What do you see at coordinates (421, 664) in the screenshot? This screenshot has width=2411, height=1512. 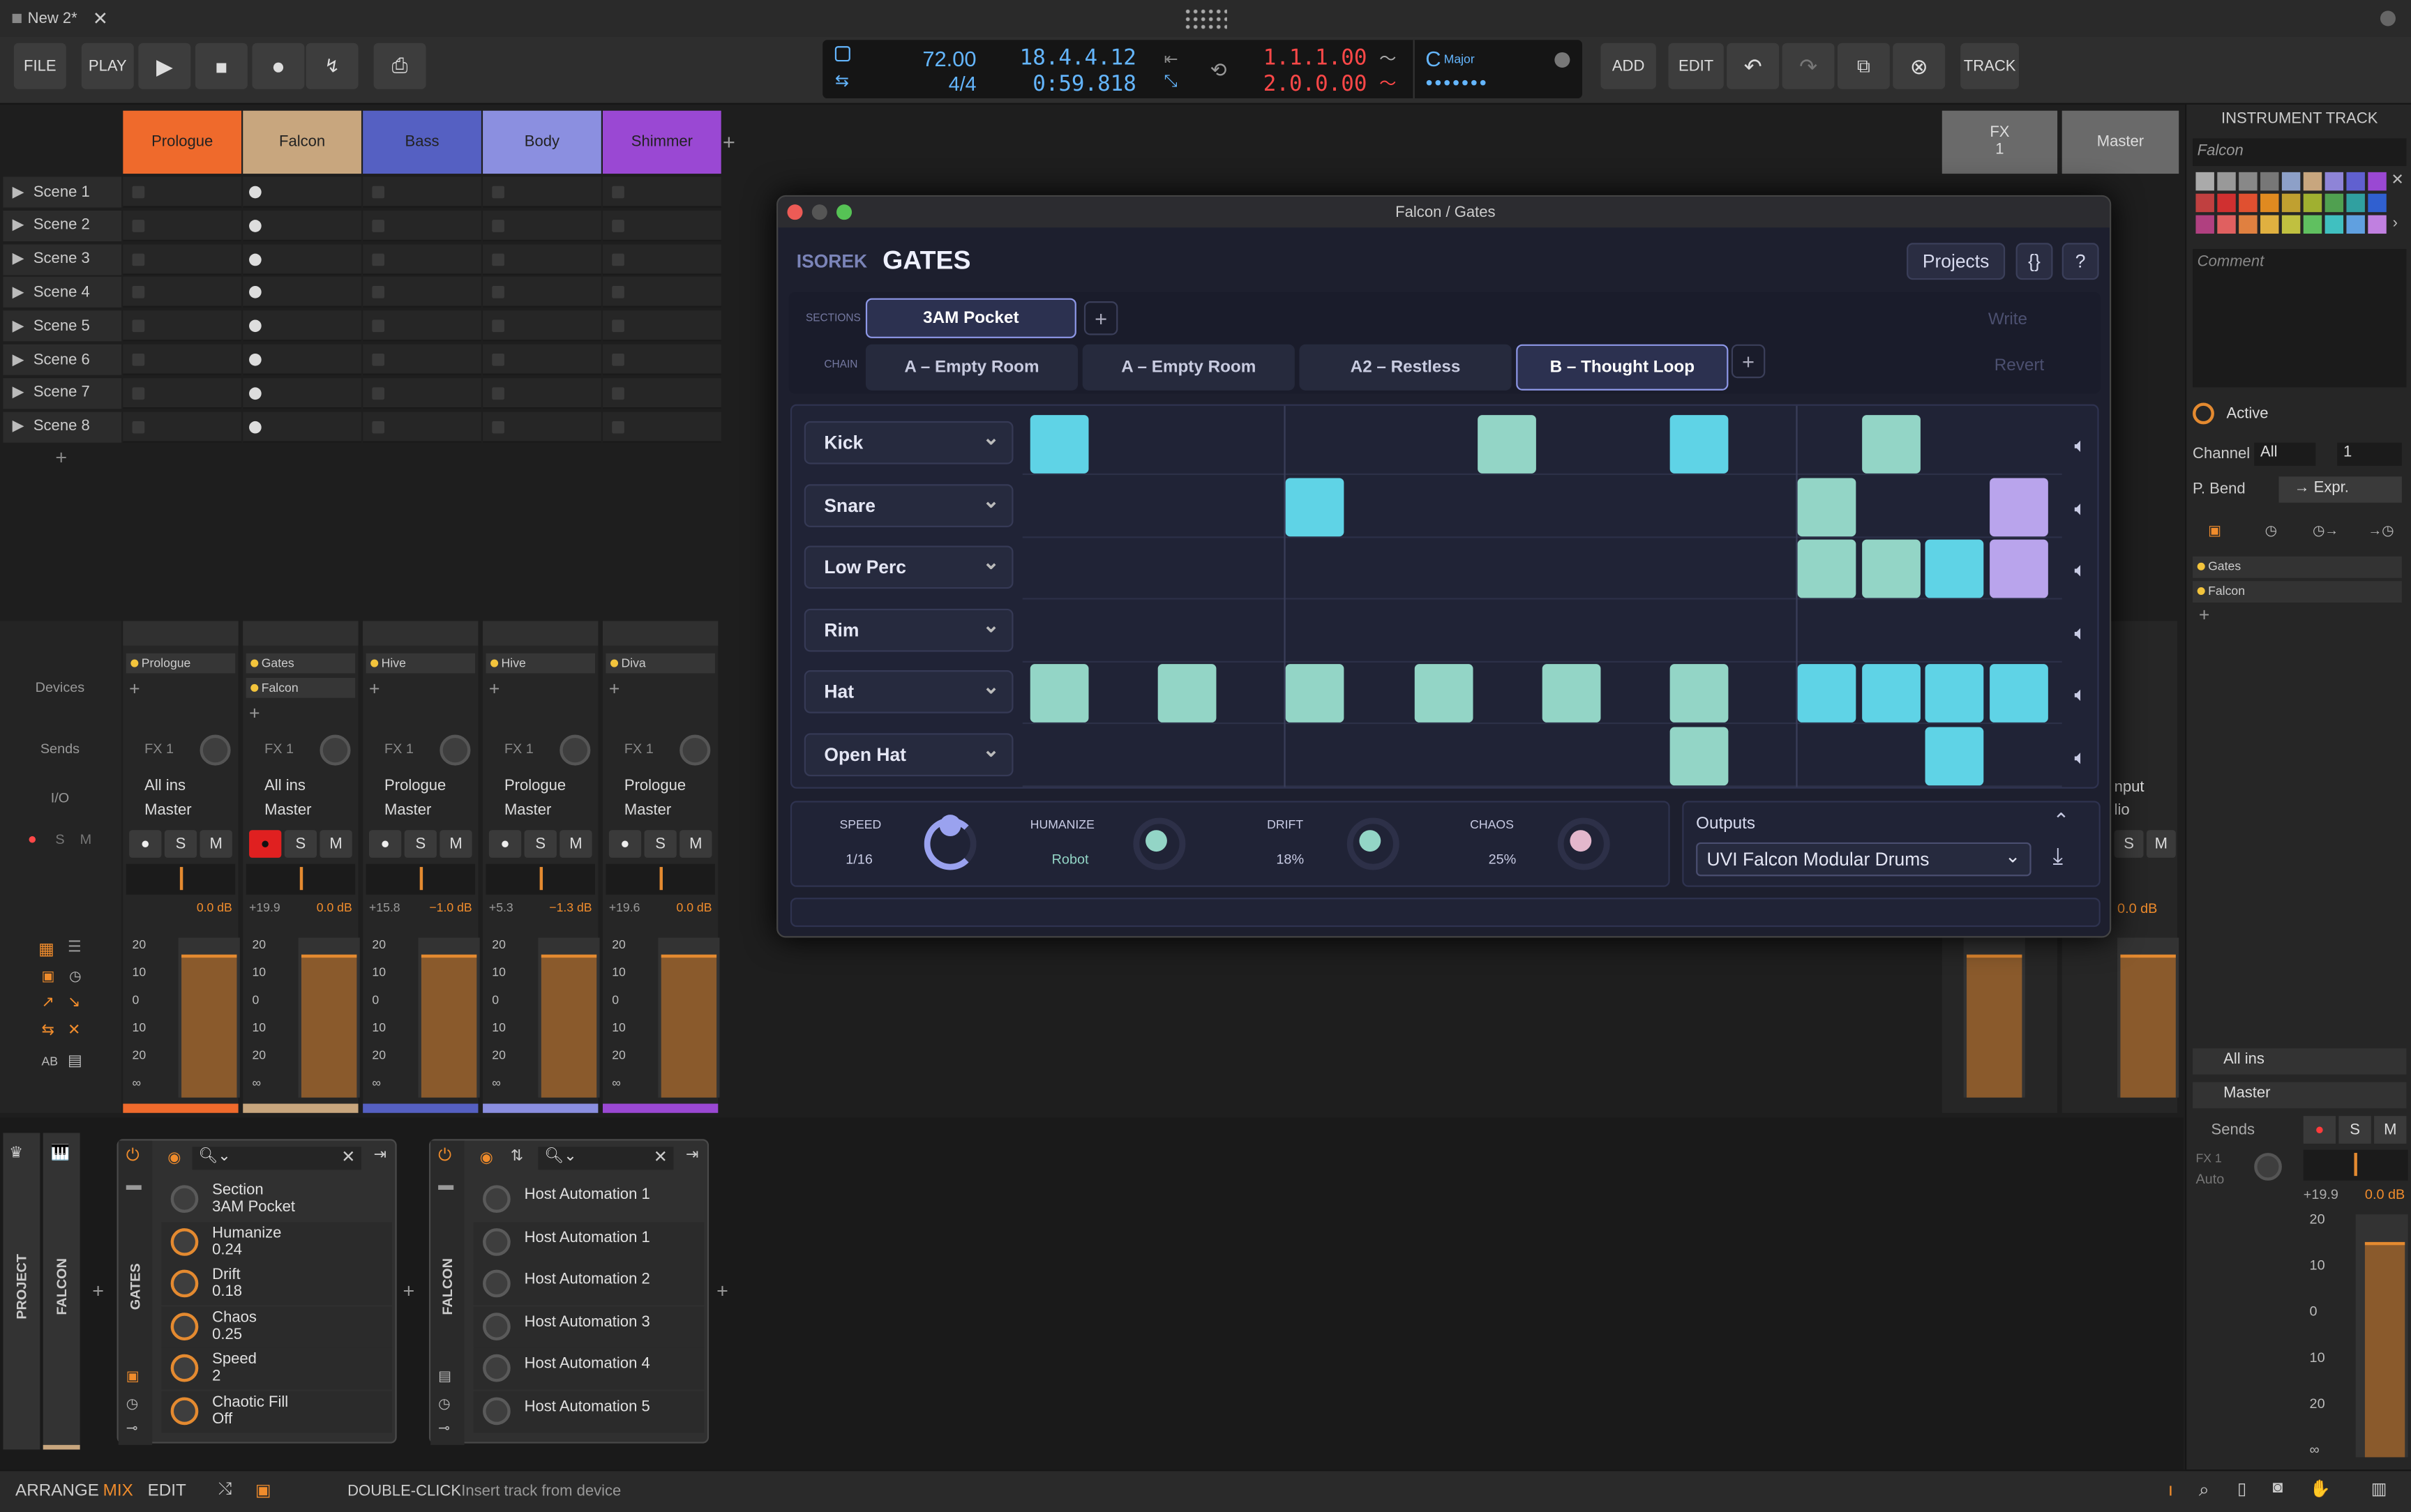 I see `device-chip: Hive` at bounding box center [421, 664].